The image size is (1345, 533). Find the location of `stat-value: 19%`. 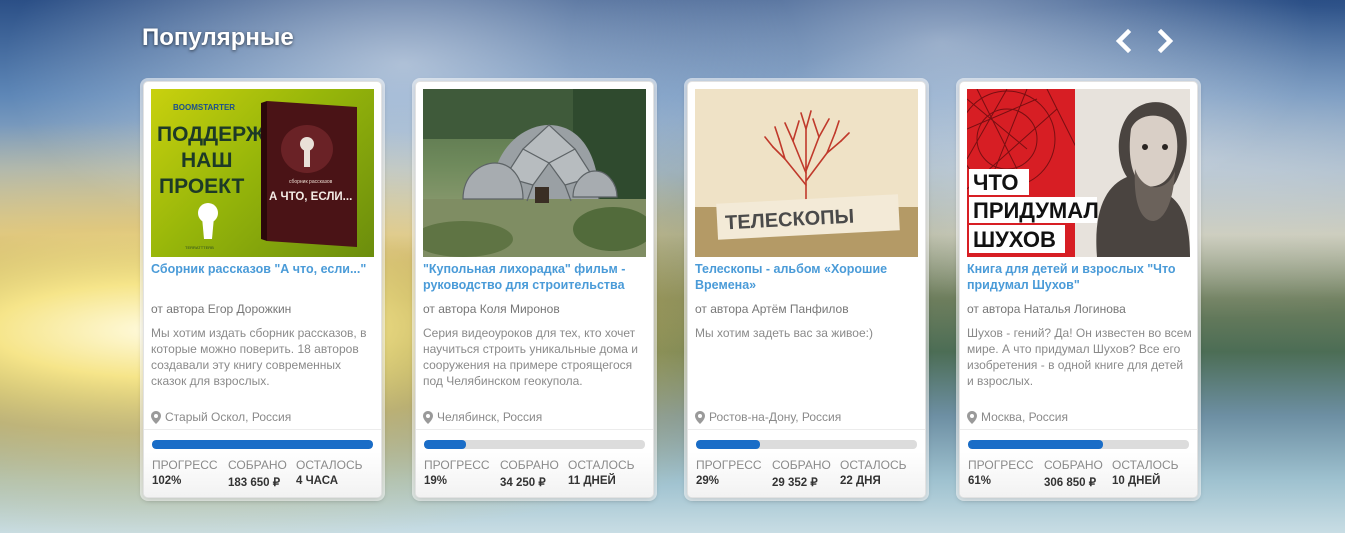

stat-value: 19% is located at coordinates (436, 481).